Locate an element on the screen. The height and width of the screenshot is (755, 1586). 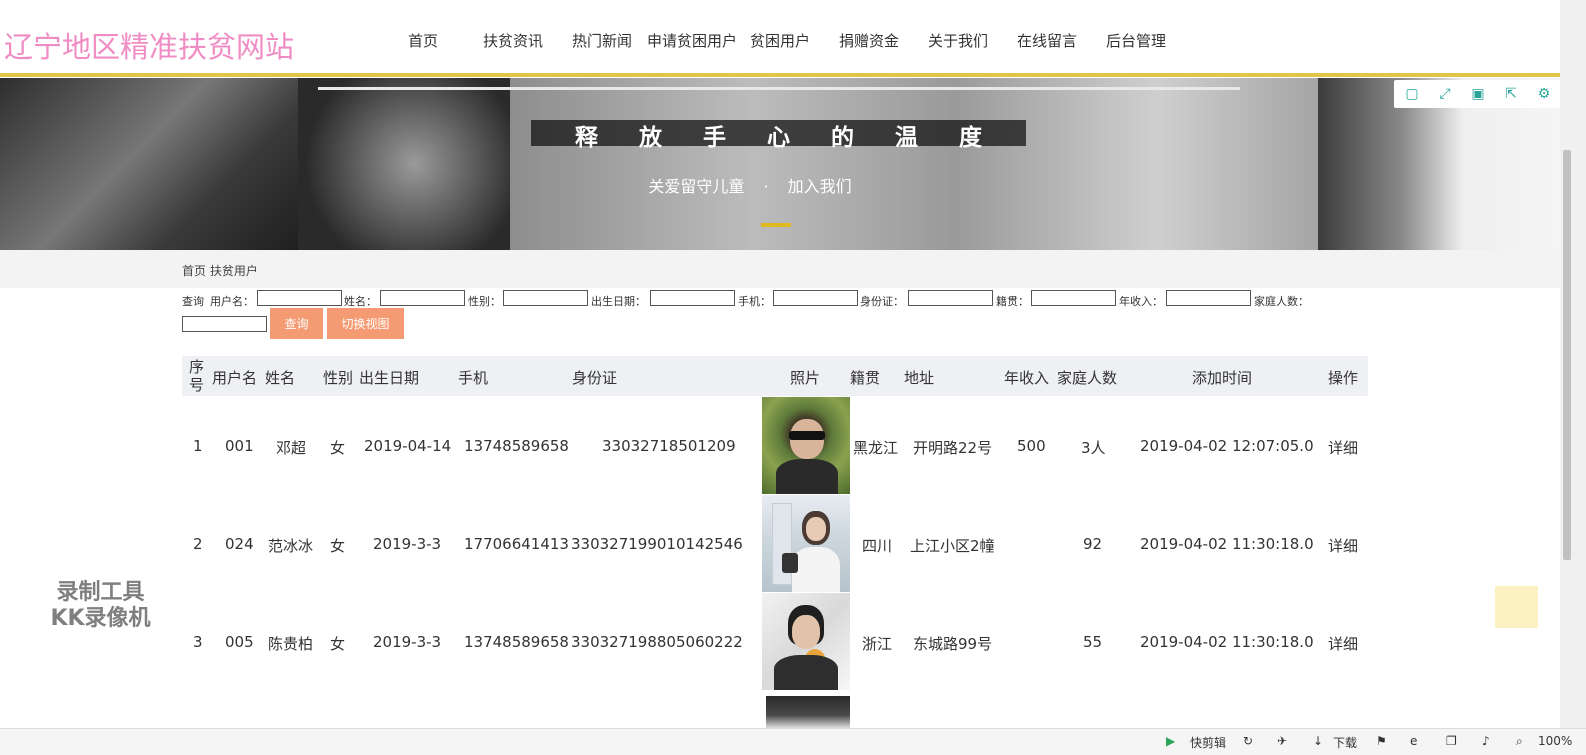
search-prefix: 查询 is located at coordinates (193, 301).